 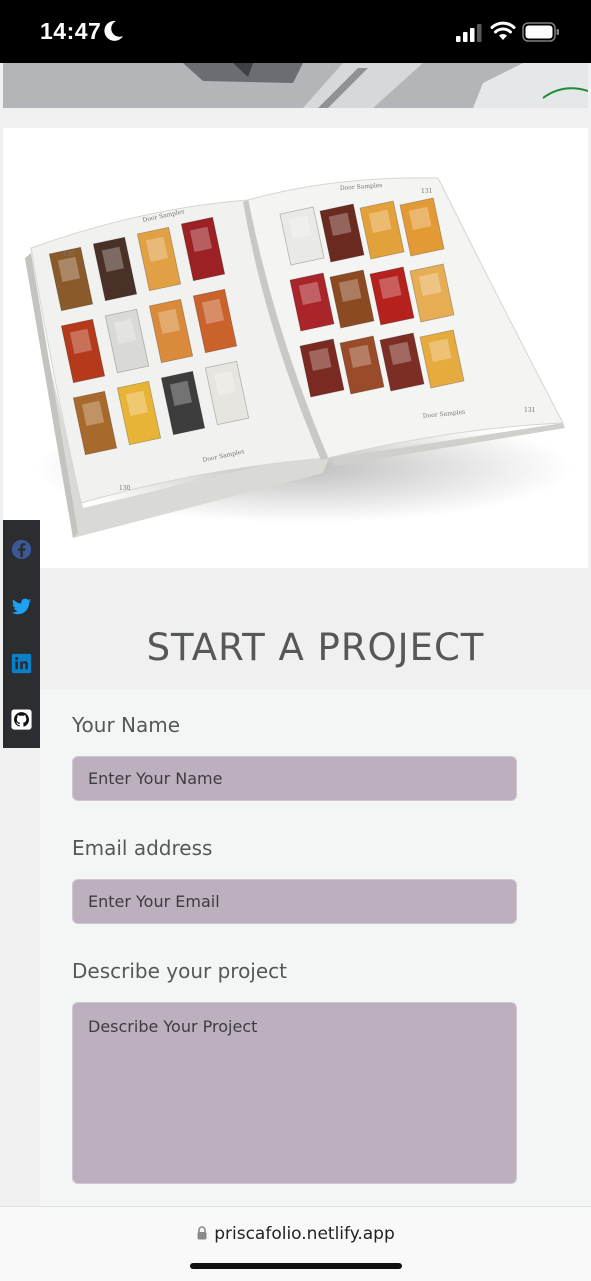 I want to click on battery-icon, so click(x=540, y=32).